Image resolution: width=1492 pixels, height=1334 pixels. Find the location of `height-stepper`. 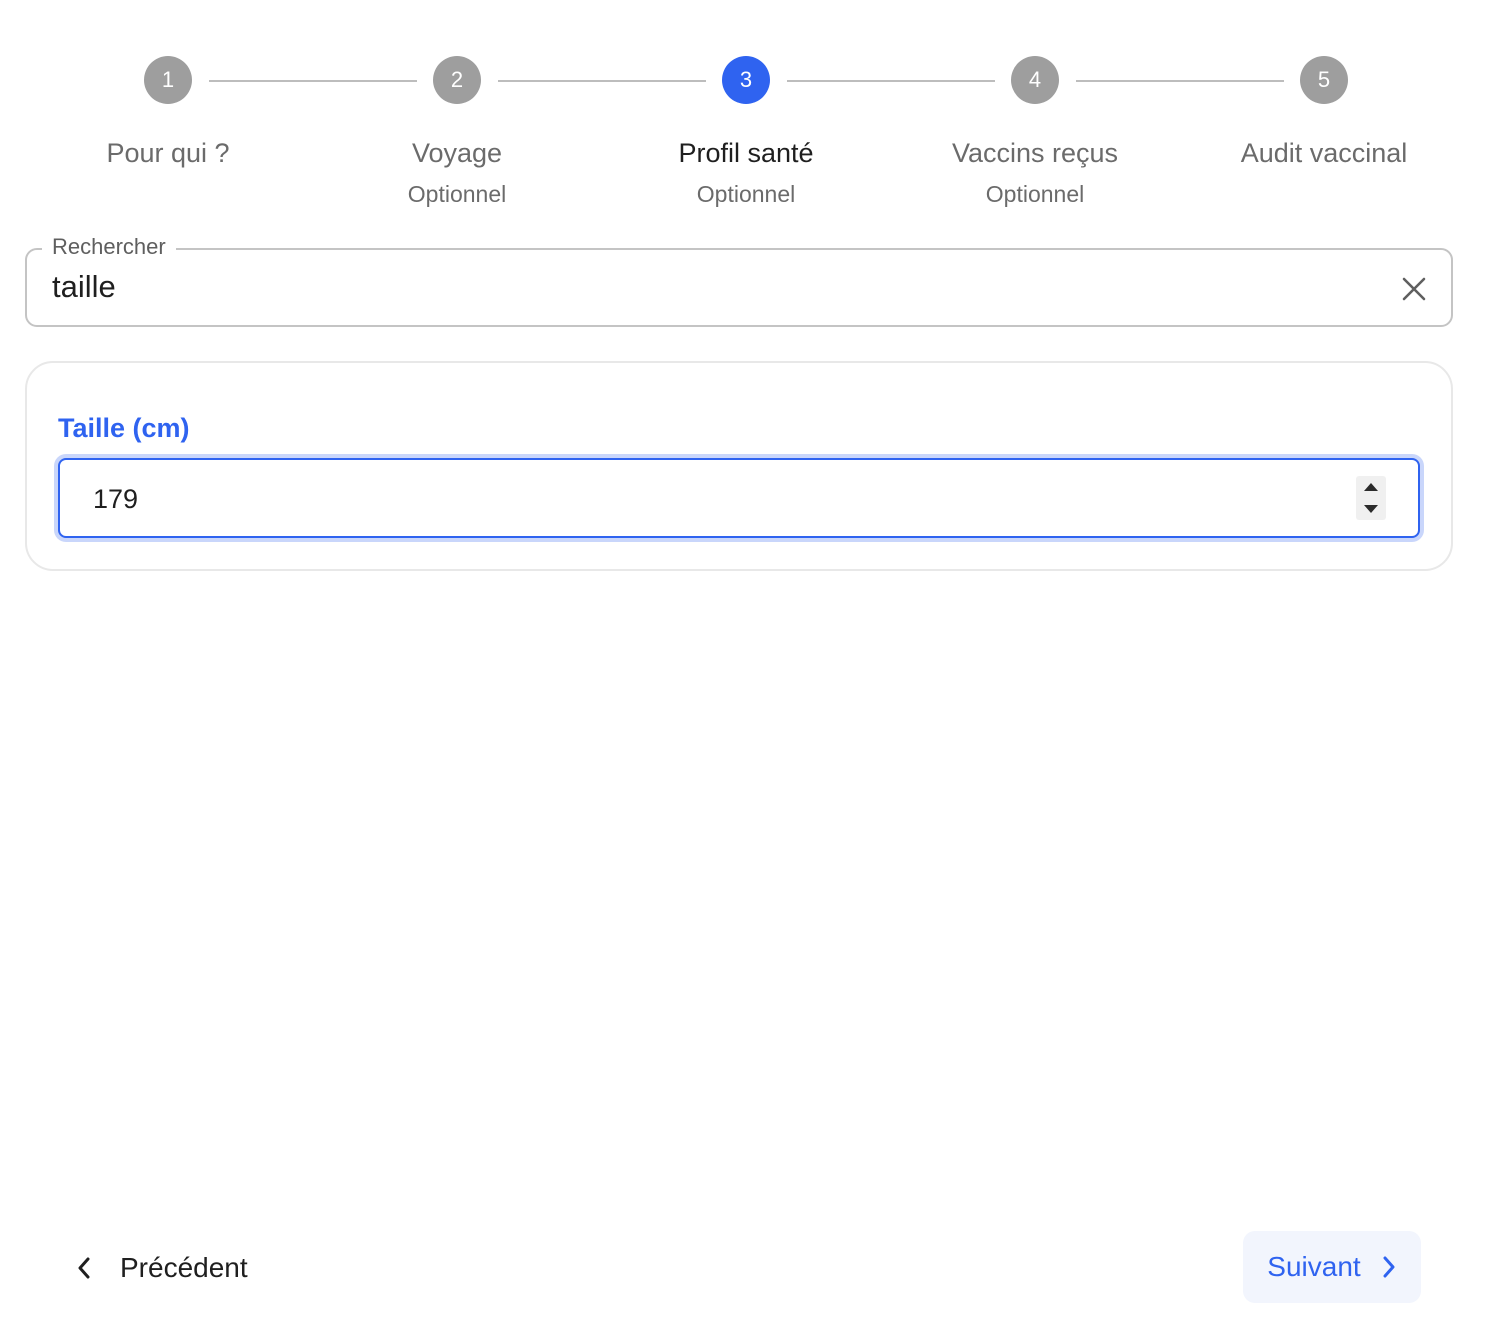

height-stepper is located at coordinates (1371, 498).